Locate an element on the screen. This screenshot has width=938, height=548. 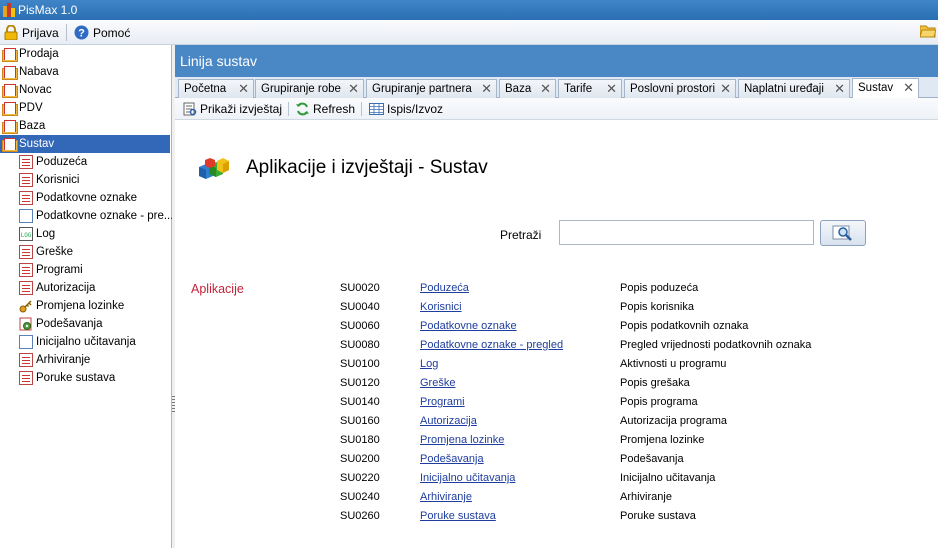
page-title: Aplikacije i izvještaji - Sustav is located at coordinates (367, 167).